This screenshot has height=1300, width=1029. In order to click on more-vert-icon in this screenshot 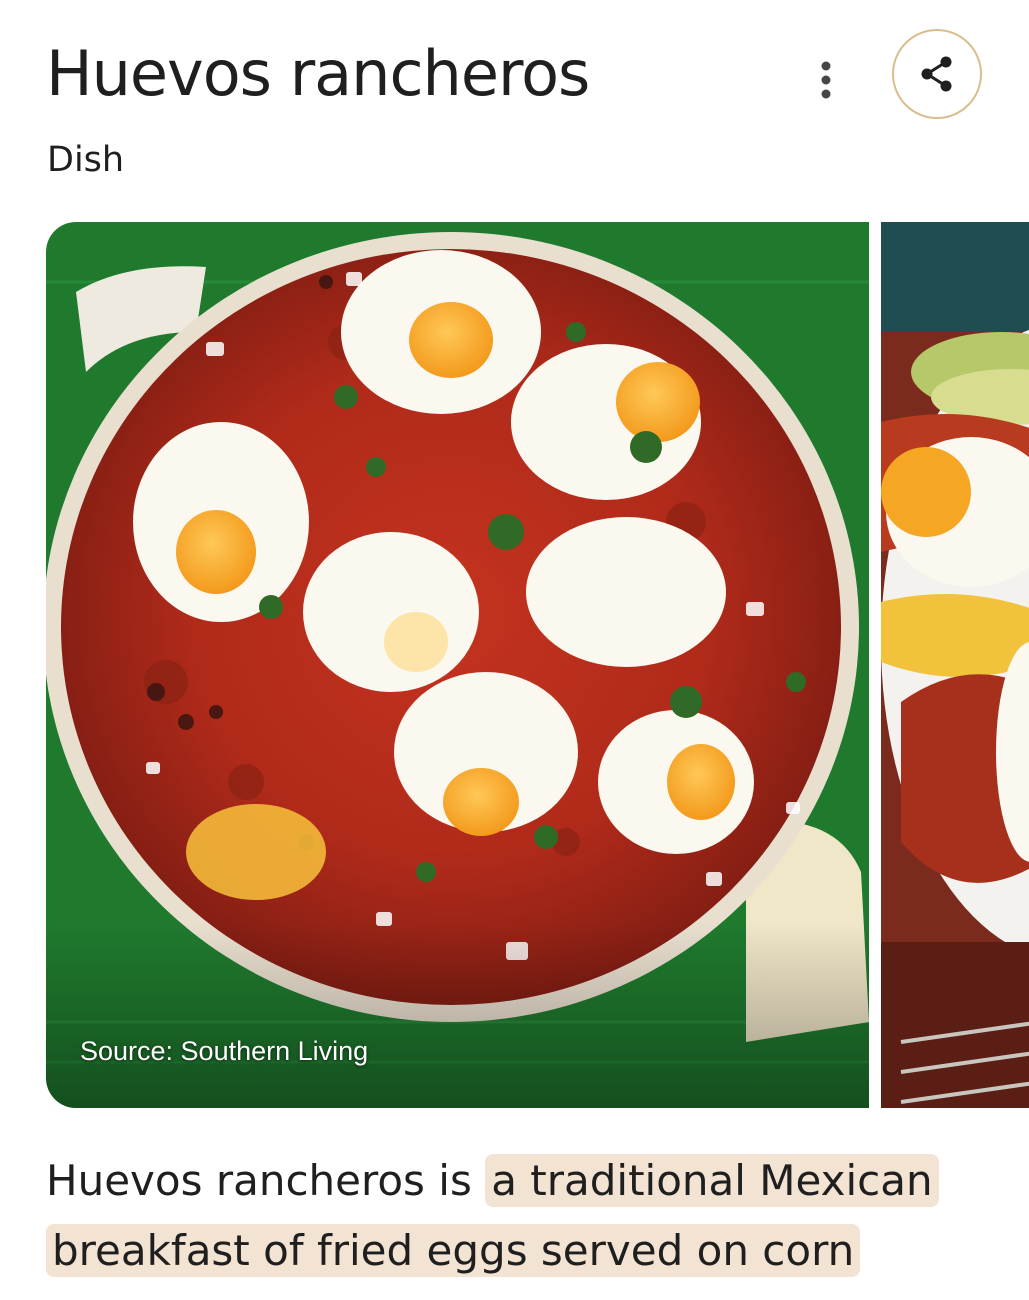, I will do `click(826, 80)`.